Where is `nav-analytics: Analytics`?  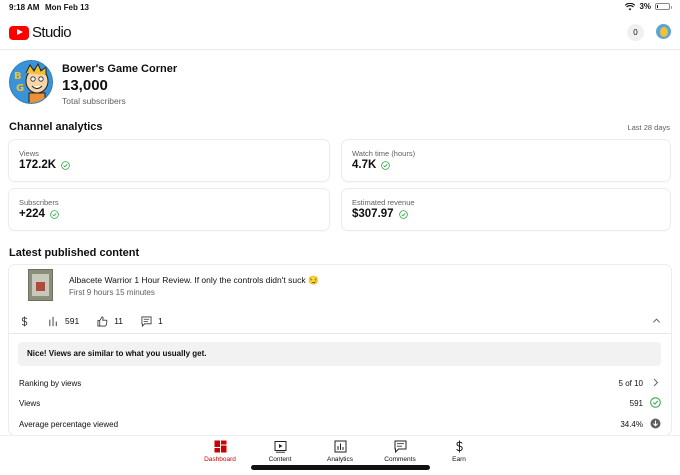 nav-analytics: Analytics is located at coordinates (340, 451).